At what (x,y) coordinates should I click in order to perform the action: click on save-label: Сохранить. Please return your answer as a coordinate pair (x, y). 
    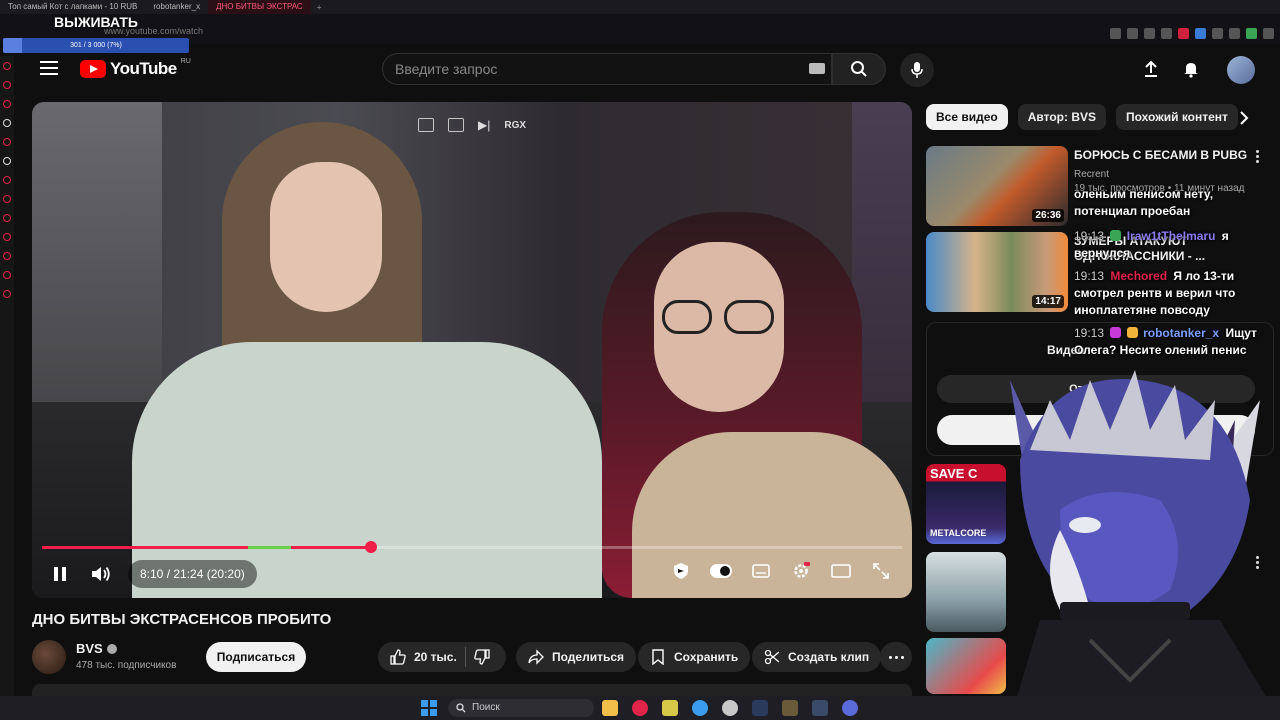
    Looking at the image, I should click on (706, 657).